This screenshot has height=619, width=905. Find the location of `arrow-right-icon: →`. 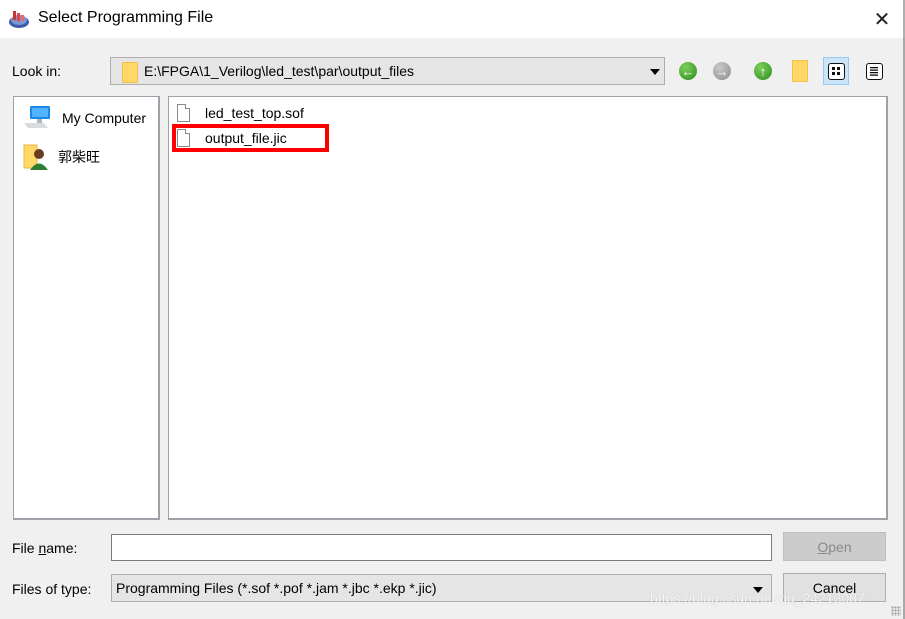

arrow-right-icon: → is located at coordinates (722, 71).